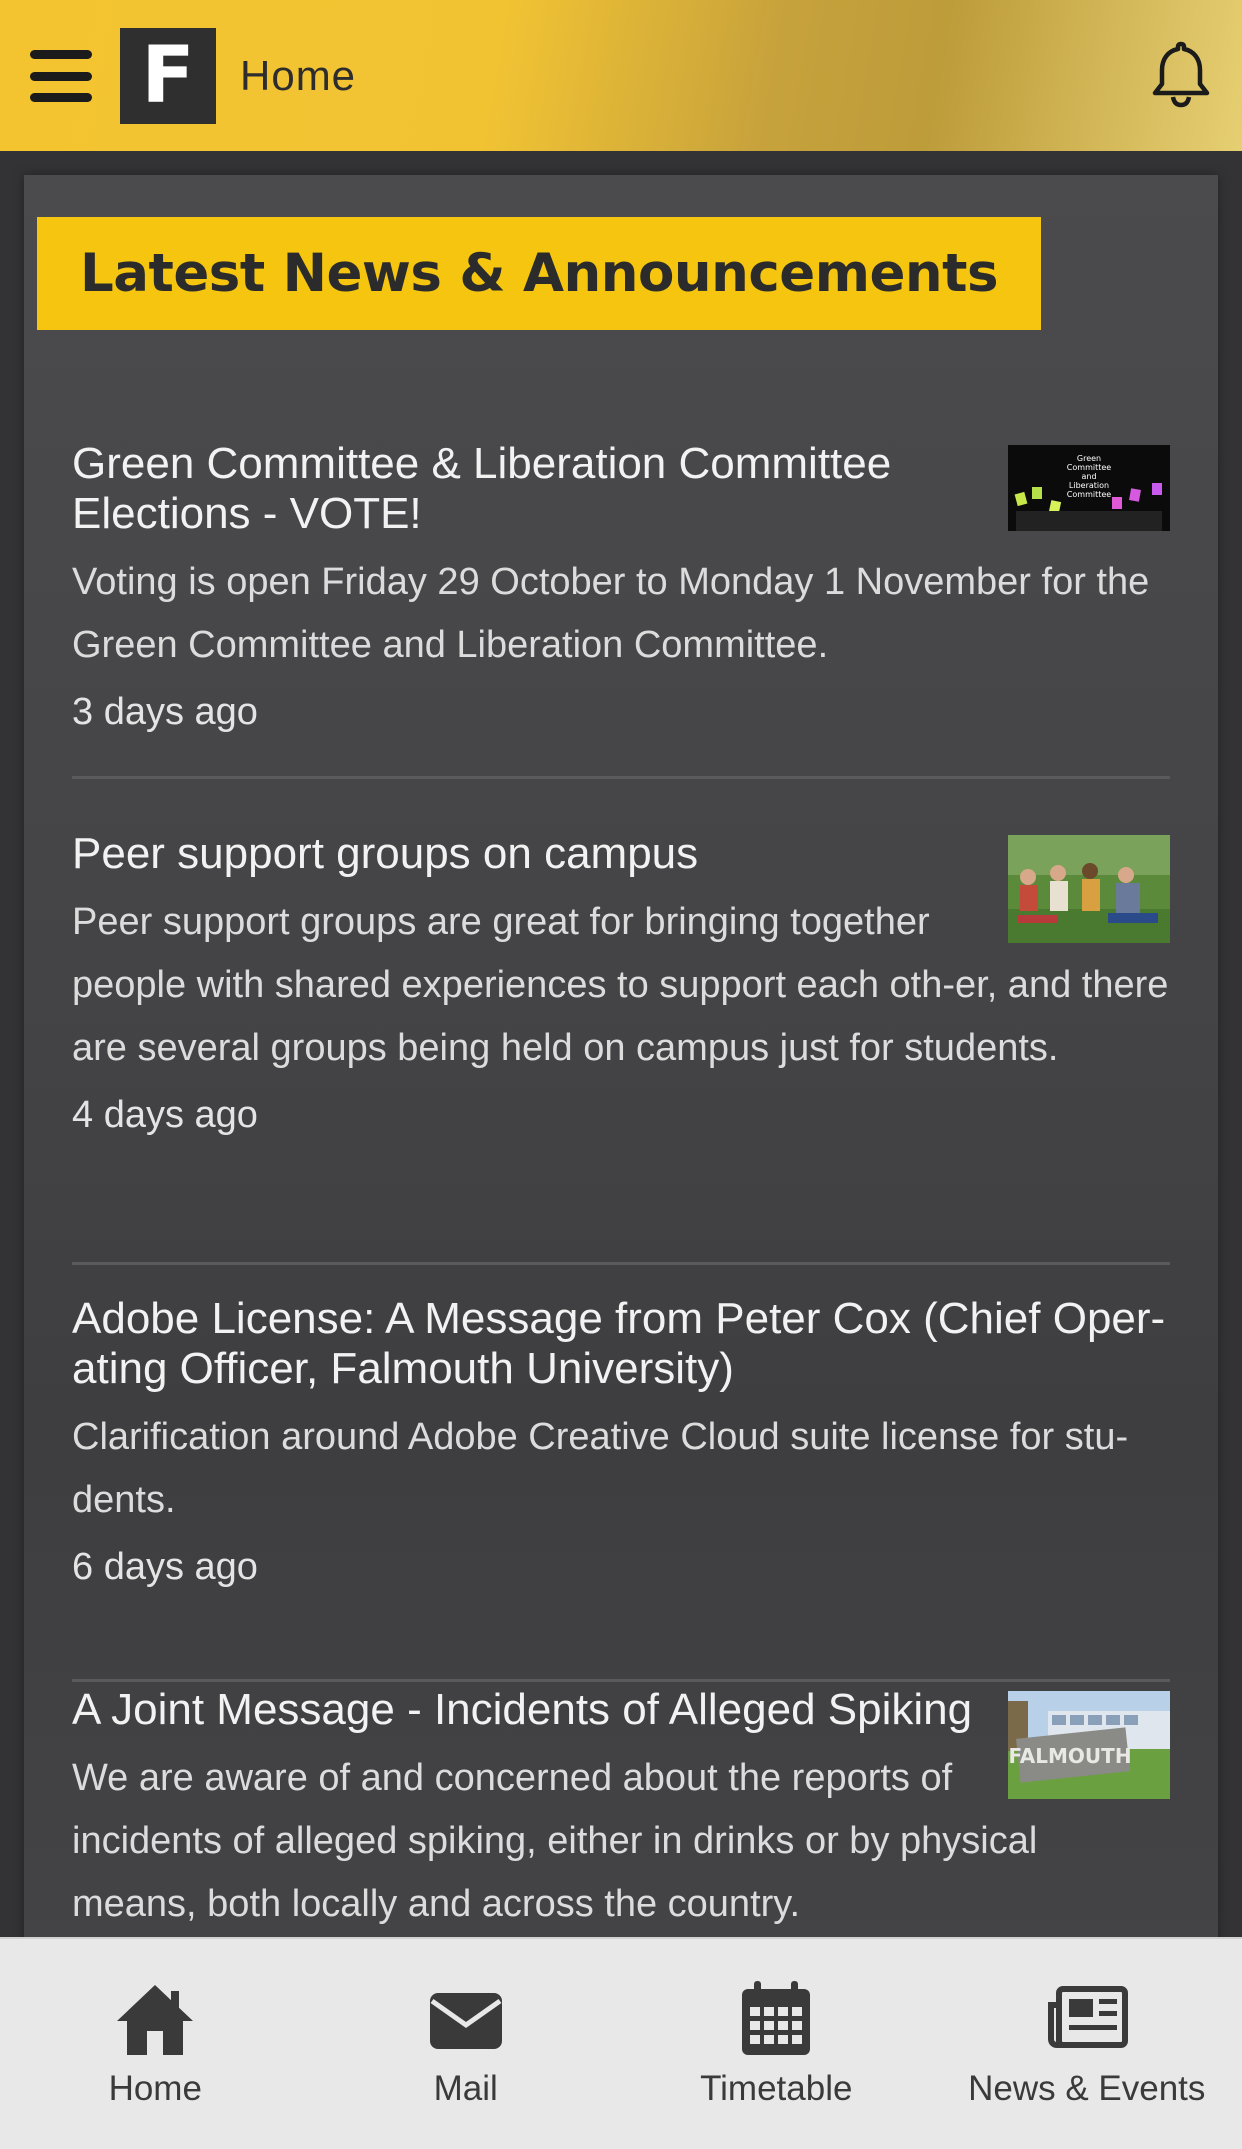 The height and width of the screenshot is (2149, 1242). What do you see at coordinates (465, 2021) in the screenshot?
I see `mail-icon` at bounding box center [465, 2021].